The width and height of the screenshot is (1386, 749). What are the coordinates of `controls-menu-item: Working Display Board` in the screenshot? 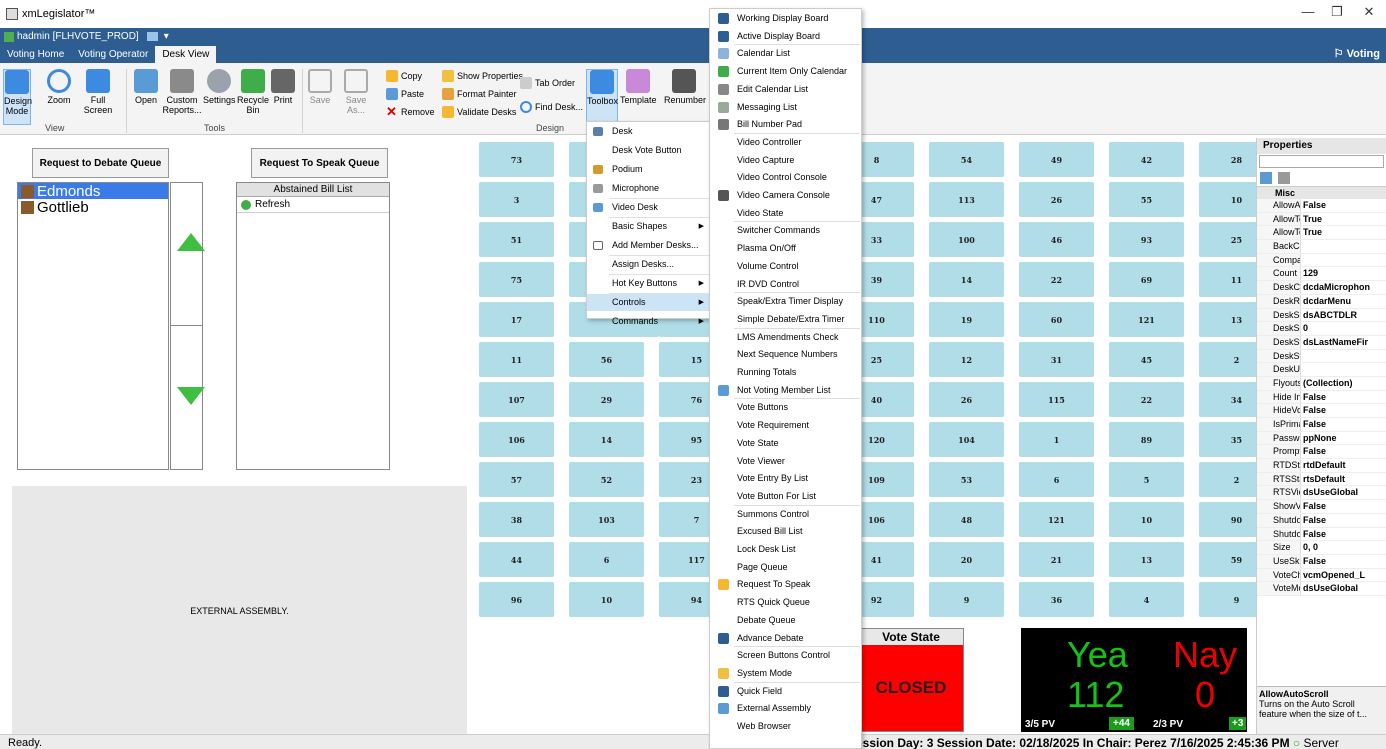 It's located at (785, 18).